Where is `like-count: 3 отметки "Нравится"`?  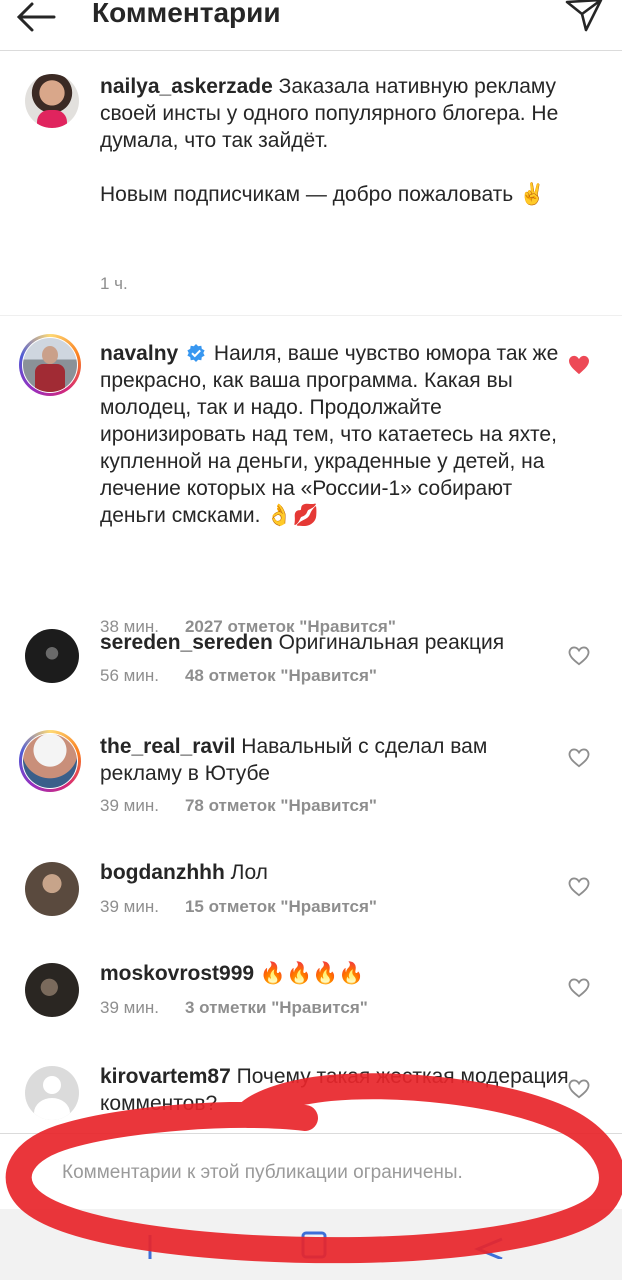
like-count: 3 отметки "Нравится" is located at coordinates (276, 1007).